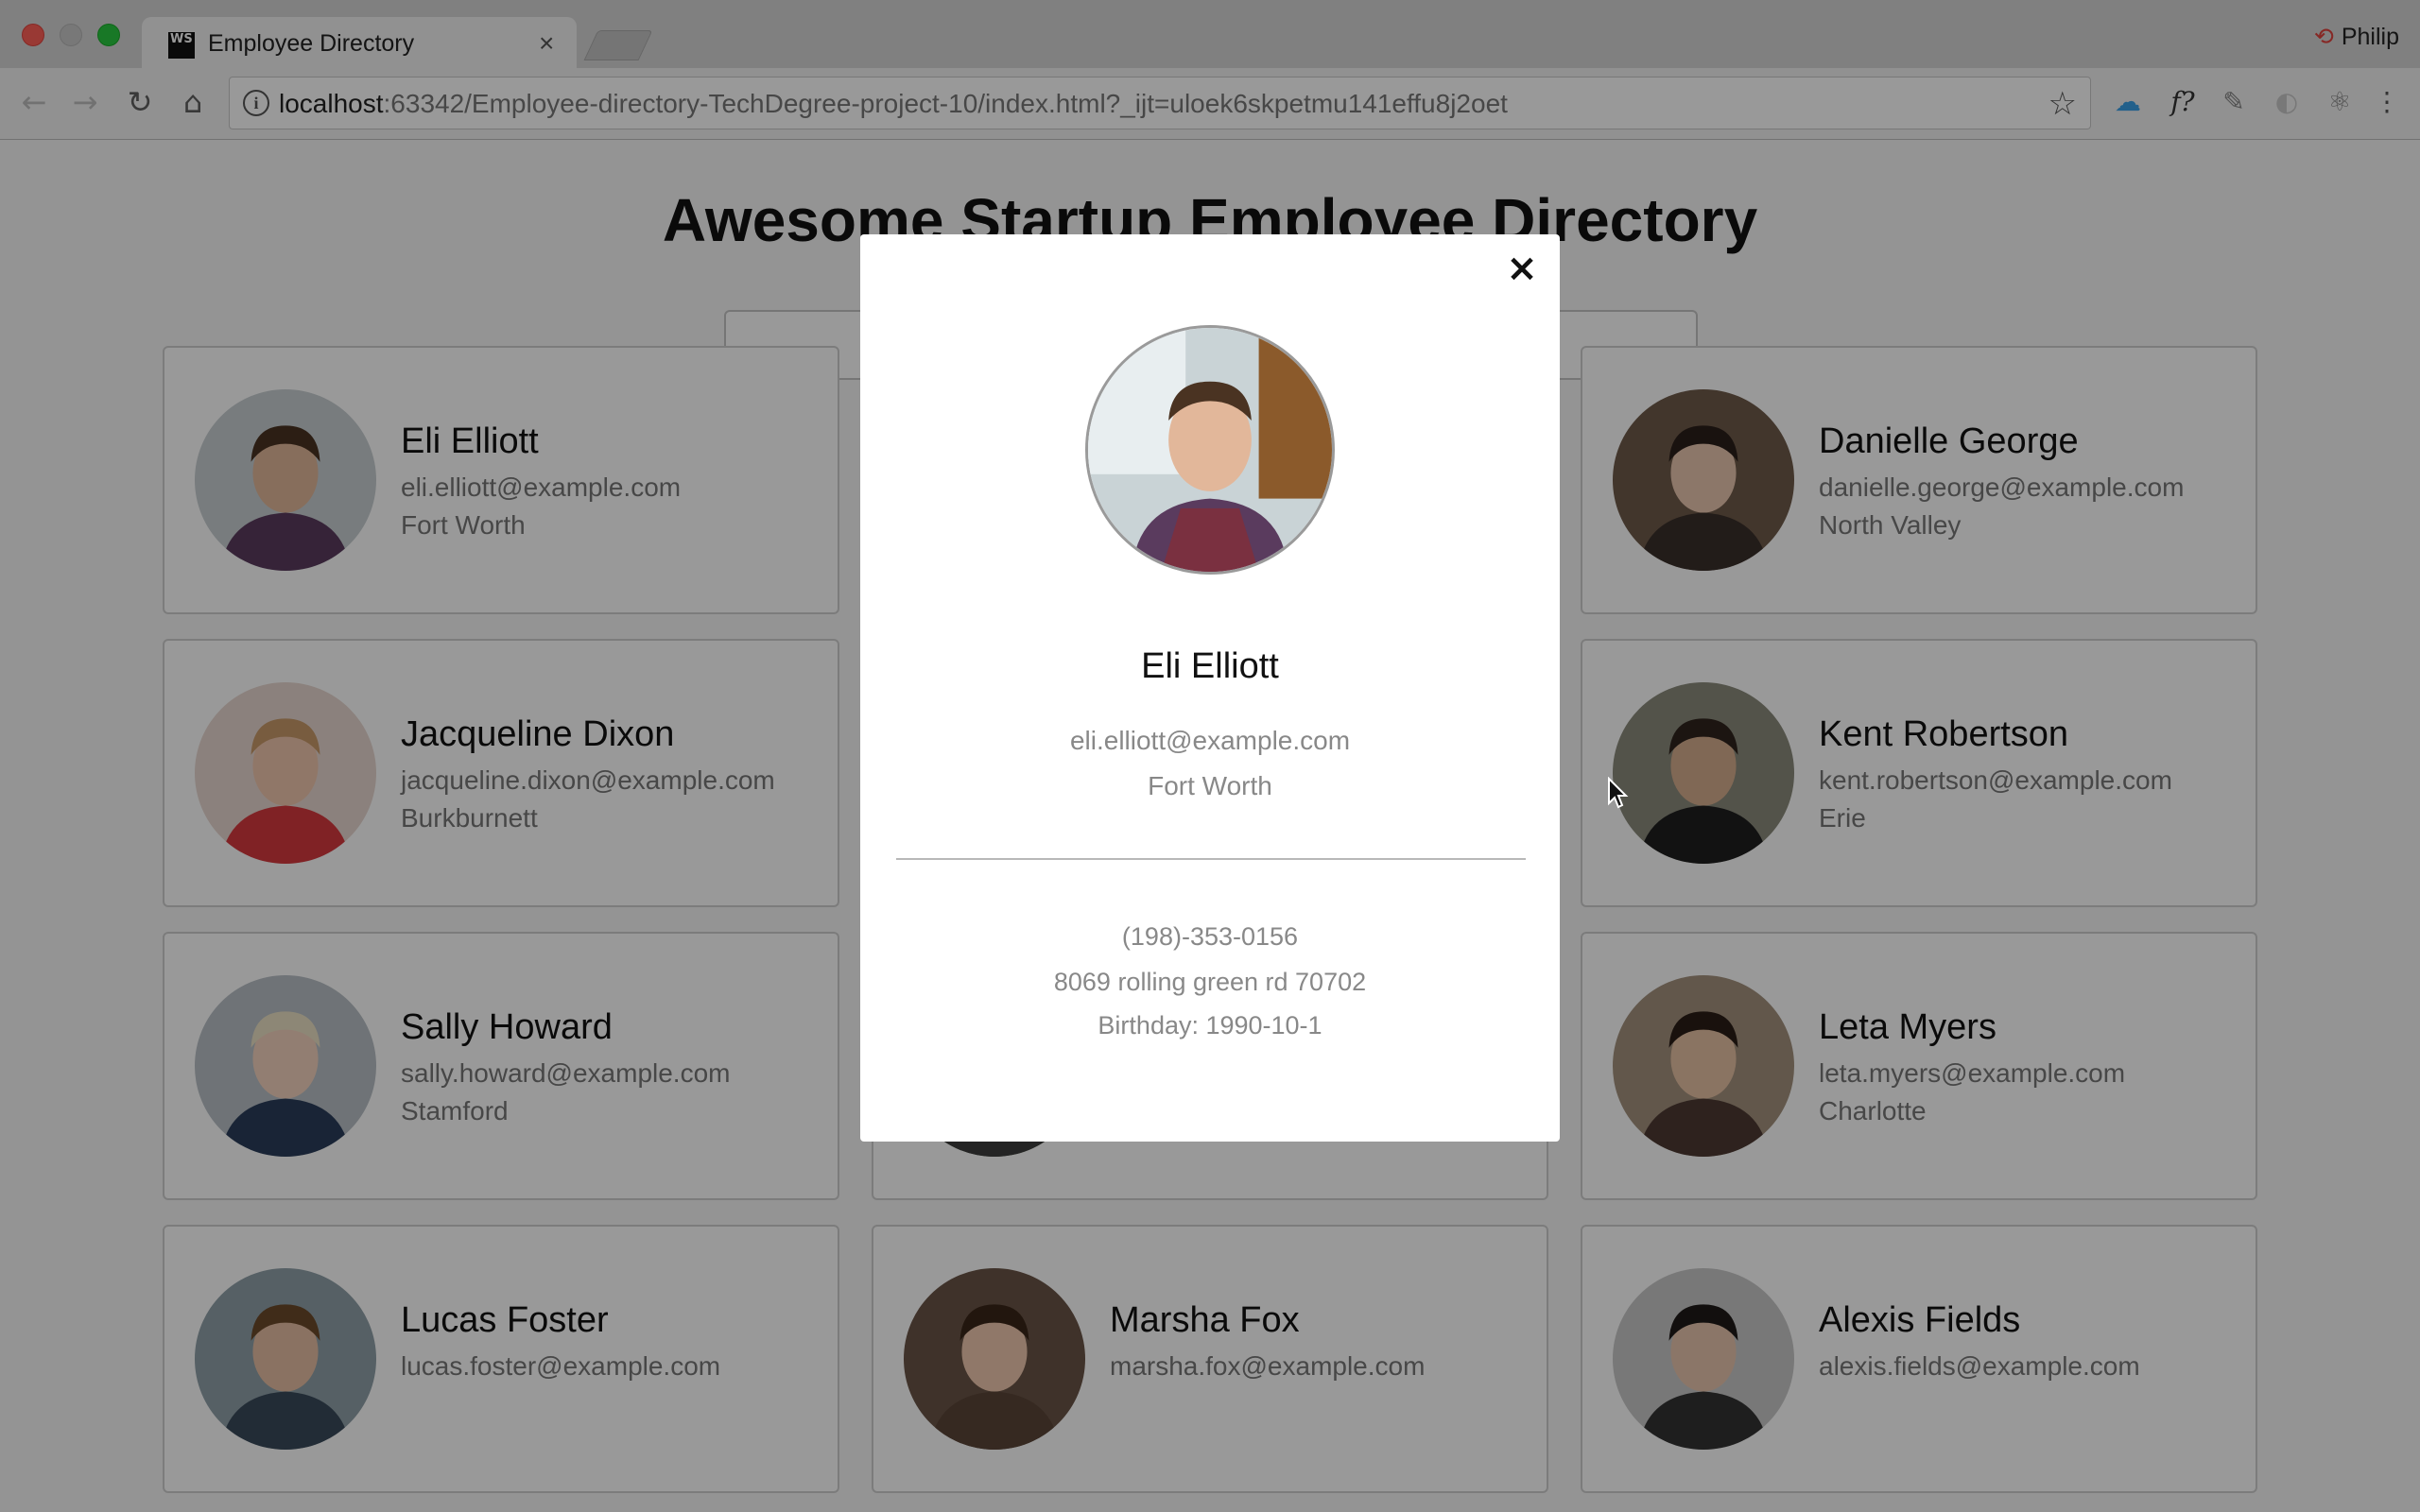 The width and height of the screenshot is (2420, 1512). Describe the element at coordinates (1210, 1025) in the screenshot. I see `modal-birthday: Birthday: 1990-10-1` at that location.